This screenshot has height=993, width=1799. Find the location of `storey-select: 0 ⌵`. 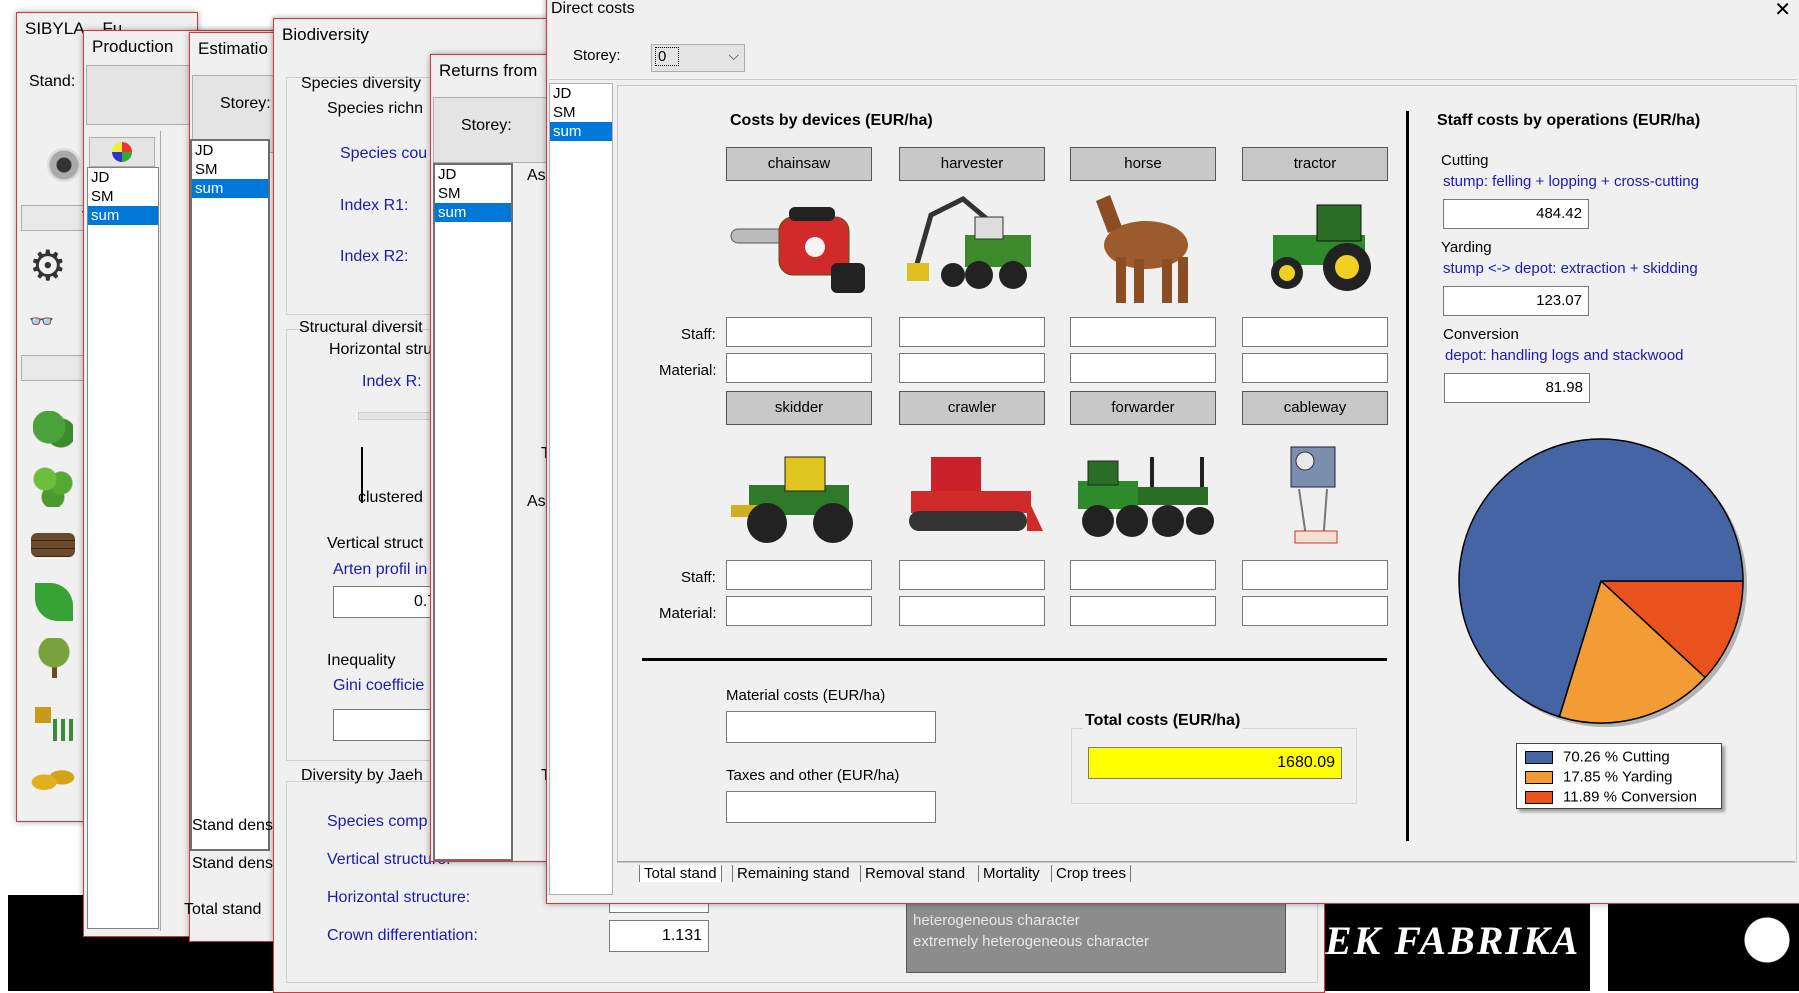

storey-select: 0 ⌵ is located at coordinates (698, 58).